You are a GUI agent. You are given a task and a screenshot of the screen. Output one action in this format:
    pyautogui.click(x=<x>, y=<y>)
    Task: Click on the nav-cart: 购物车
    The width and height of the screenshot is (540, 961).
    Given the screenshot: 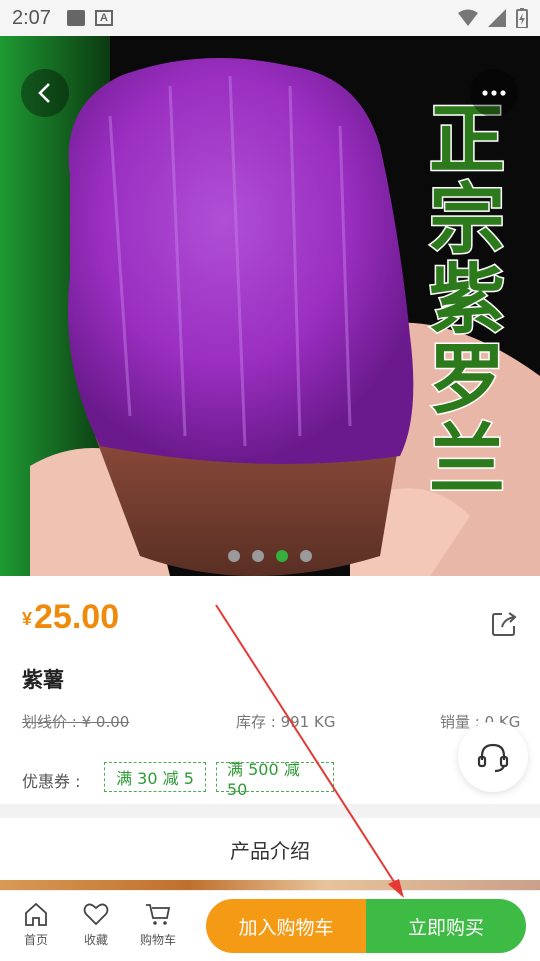 What is the action you would take?
    pyautogui.click(x=158, y=924)
    